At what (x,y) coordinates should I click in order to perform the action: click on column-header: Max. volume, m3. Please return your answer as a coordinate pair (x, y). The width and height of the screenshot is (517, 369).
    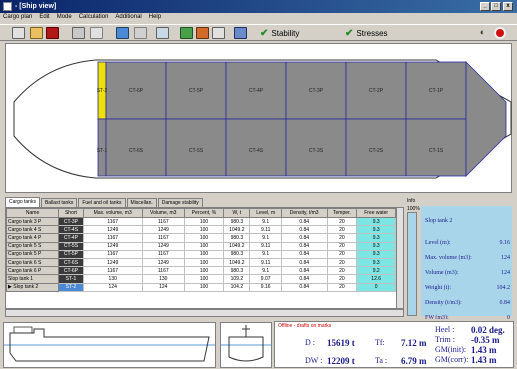
    Looking at the image, I should click on (112, 213).